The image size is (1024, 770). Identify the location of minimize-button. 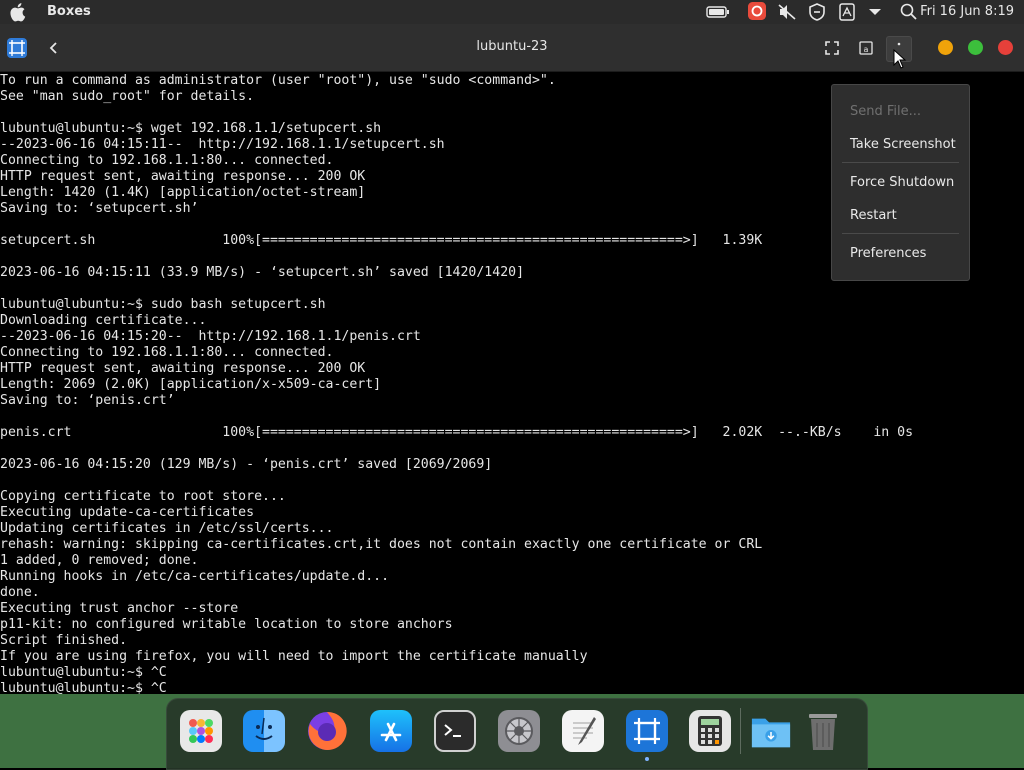
(945, 47).